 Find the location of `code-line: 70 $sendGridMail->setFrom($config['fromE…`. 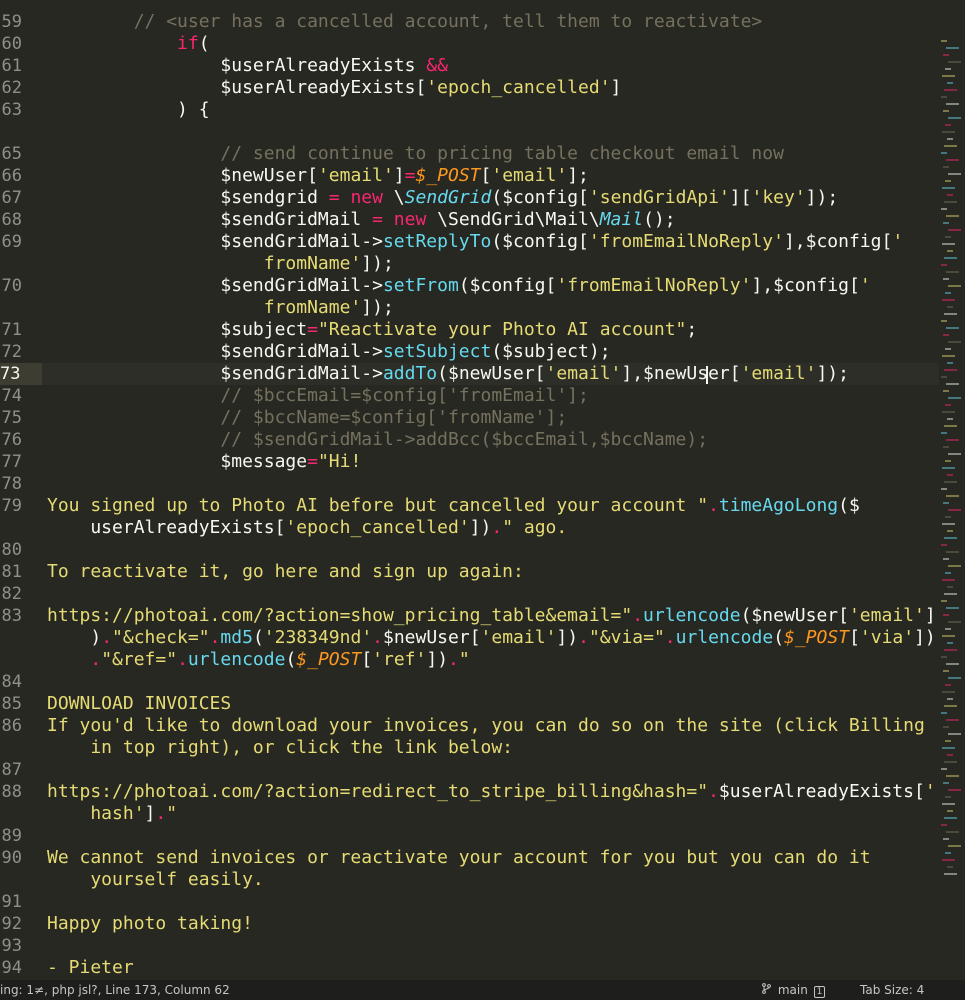

code-line: 70 $sendGridMail->setFrom($config['fromE… is located at coordinates (470, 286).